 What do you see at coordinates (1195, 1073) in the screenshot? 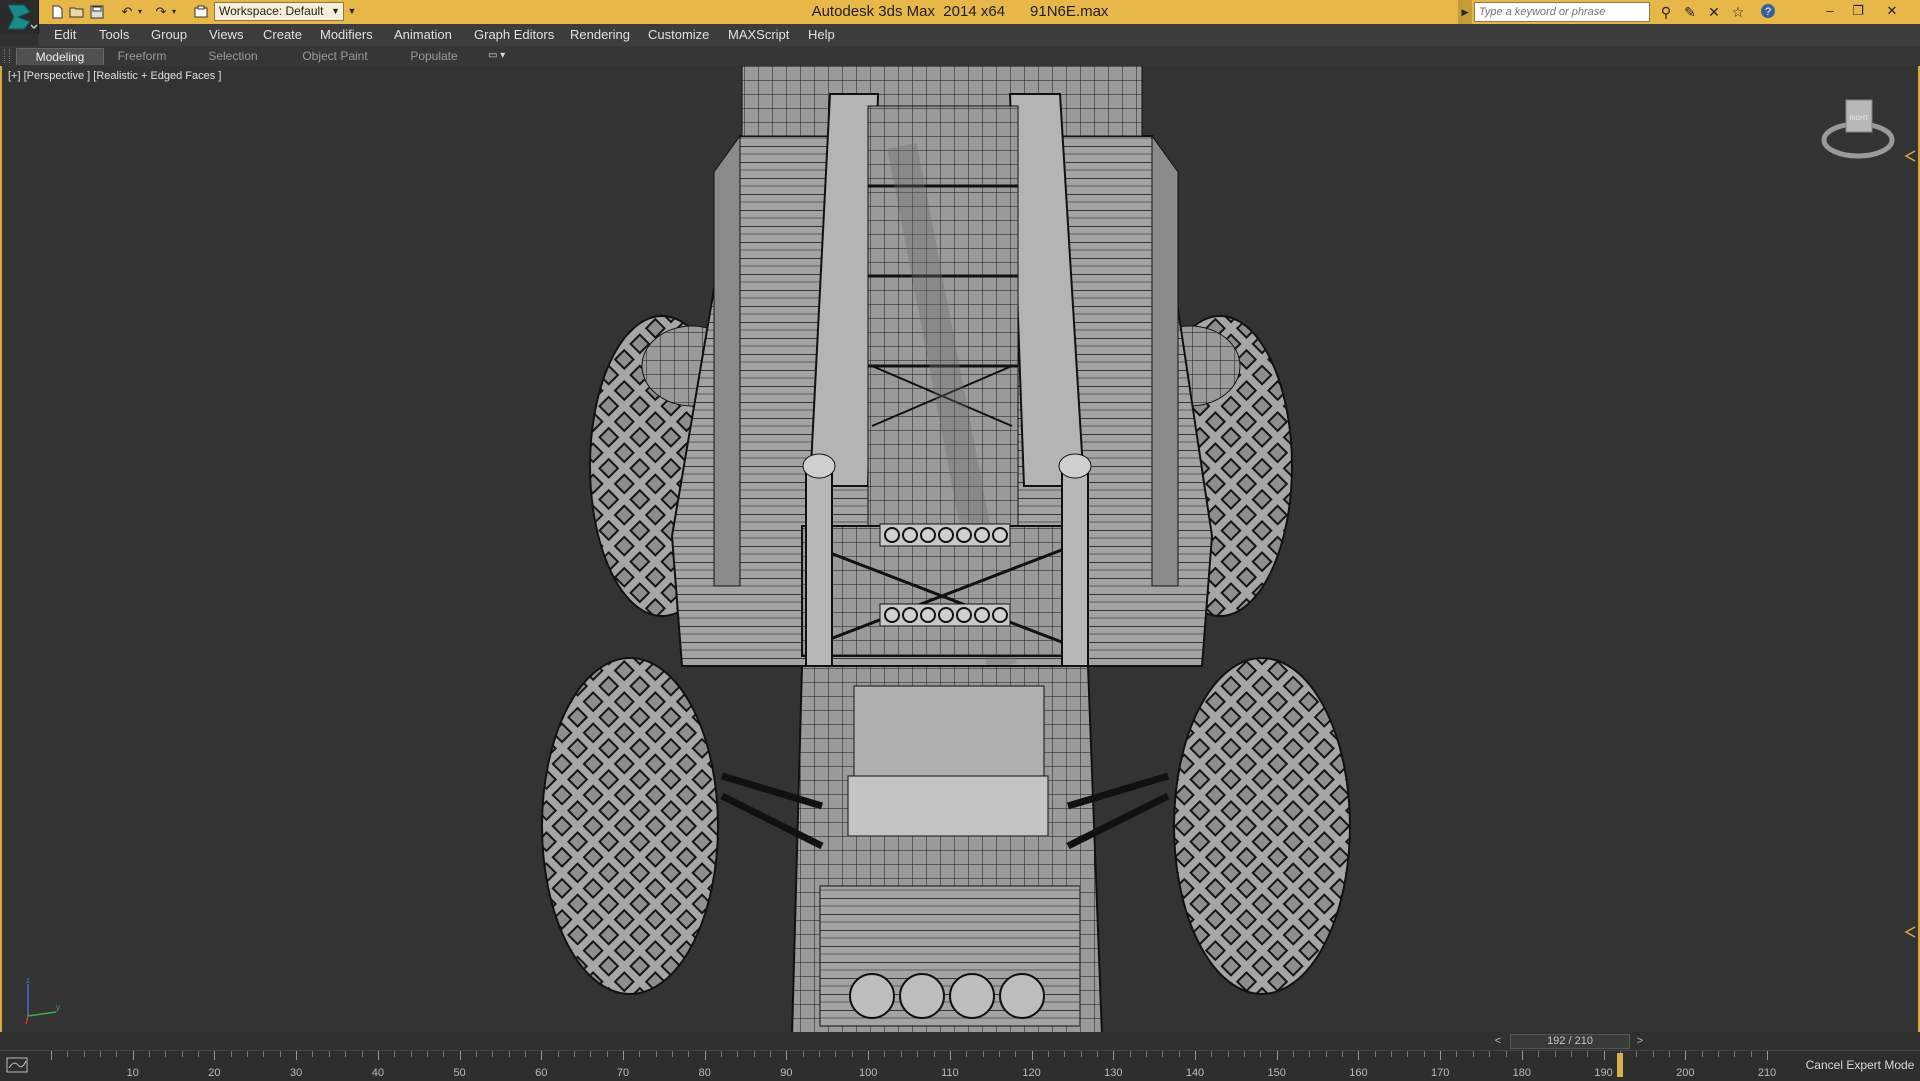
I see `timeline-tick-label: 140` at bounding box center [1195, 1073].